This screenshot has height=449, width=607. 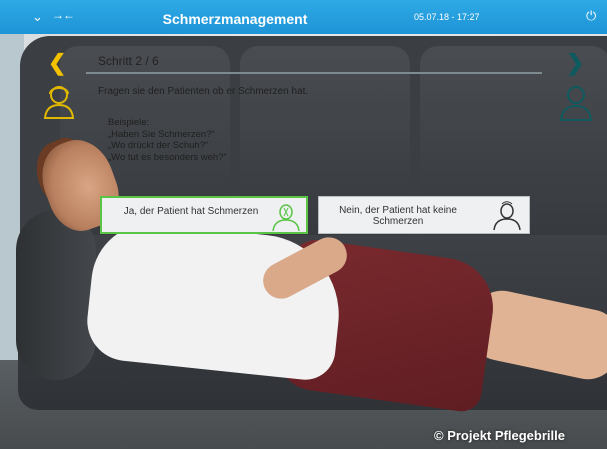 I want to click on no-pain-button: Nein, der Patient hat keine Schmerzen, so click(x=424, y=215).